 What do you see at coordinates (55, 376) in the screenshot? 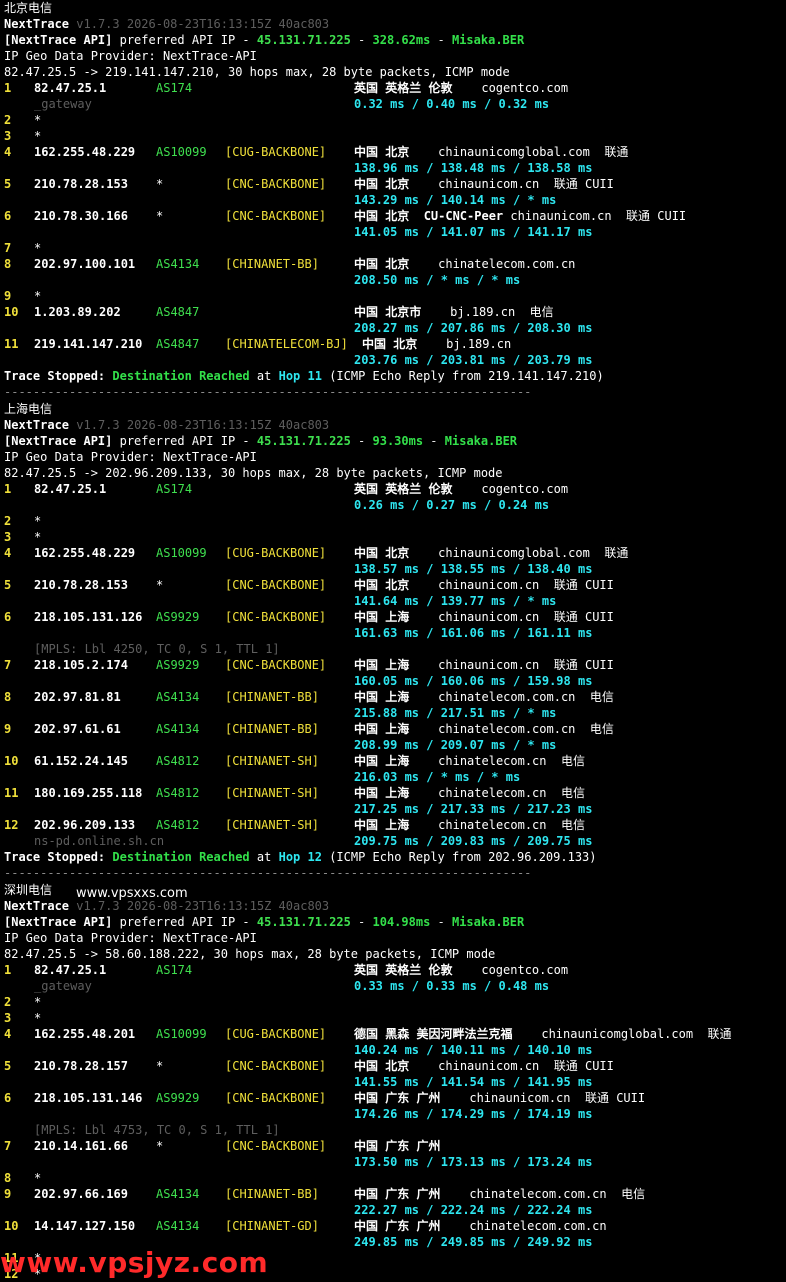
I see `trace-stopped-label: Trace Stopped:` at bounding box center [55, 376].